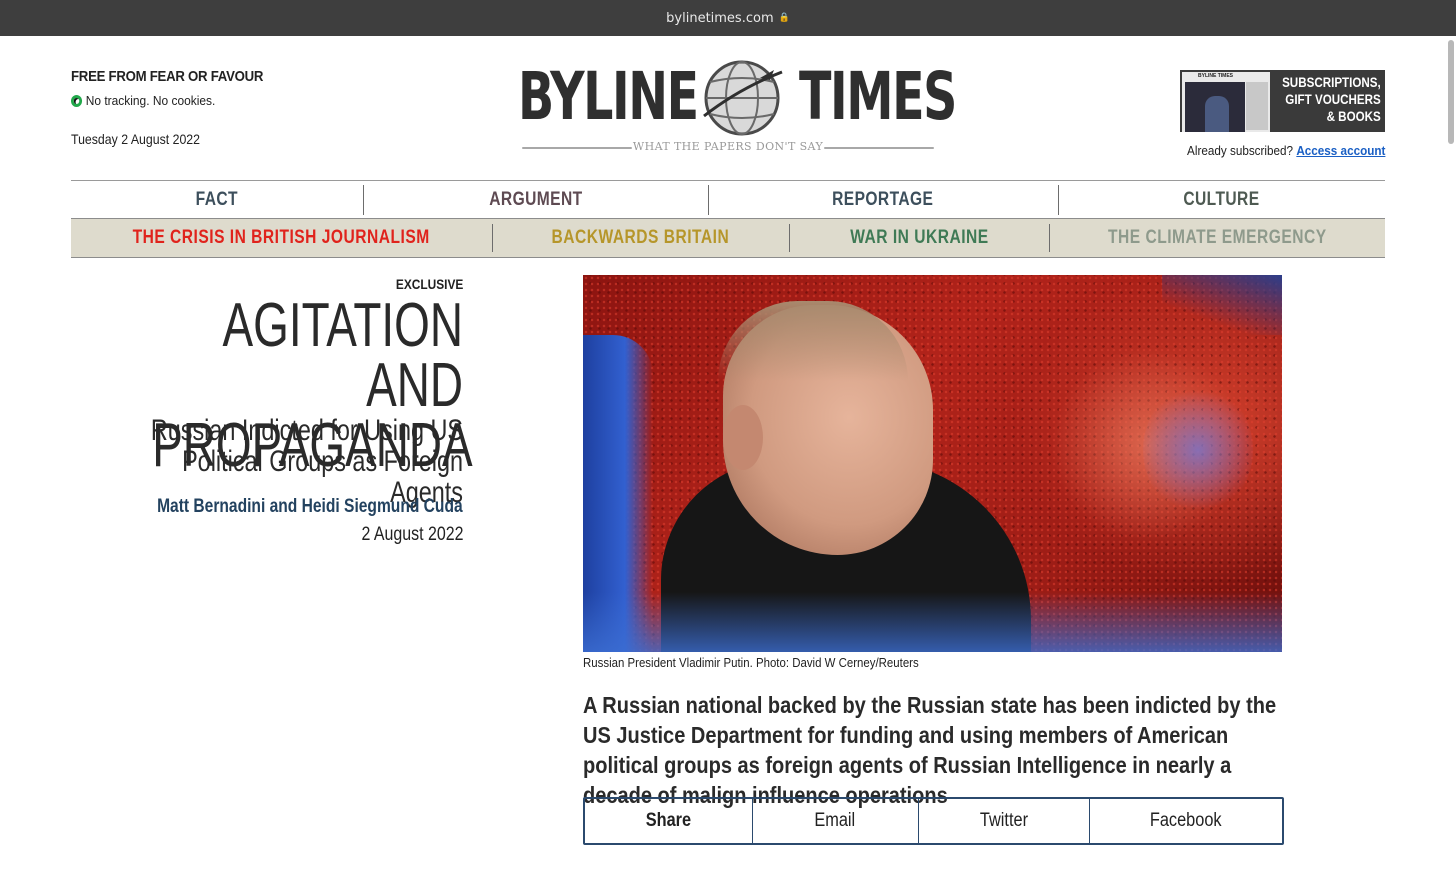 The width and height of the screenshot is (1456, 872). What do you see at coordinates (136, 139) in the screenshot?
I see `current-date: Tuesday 2 August 2022` at bounding box center [136, 139].